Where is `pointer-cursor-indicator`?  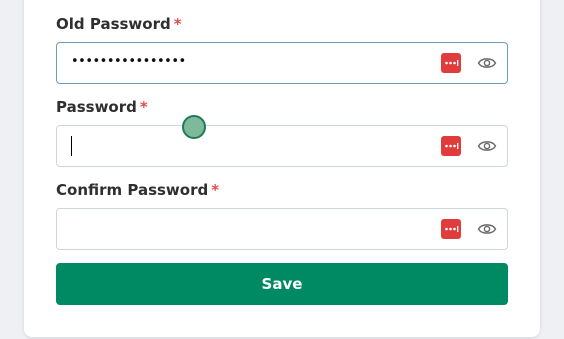
pointer-cursor-indicator is located at coordinates (194, 127).